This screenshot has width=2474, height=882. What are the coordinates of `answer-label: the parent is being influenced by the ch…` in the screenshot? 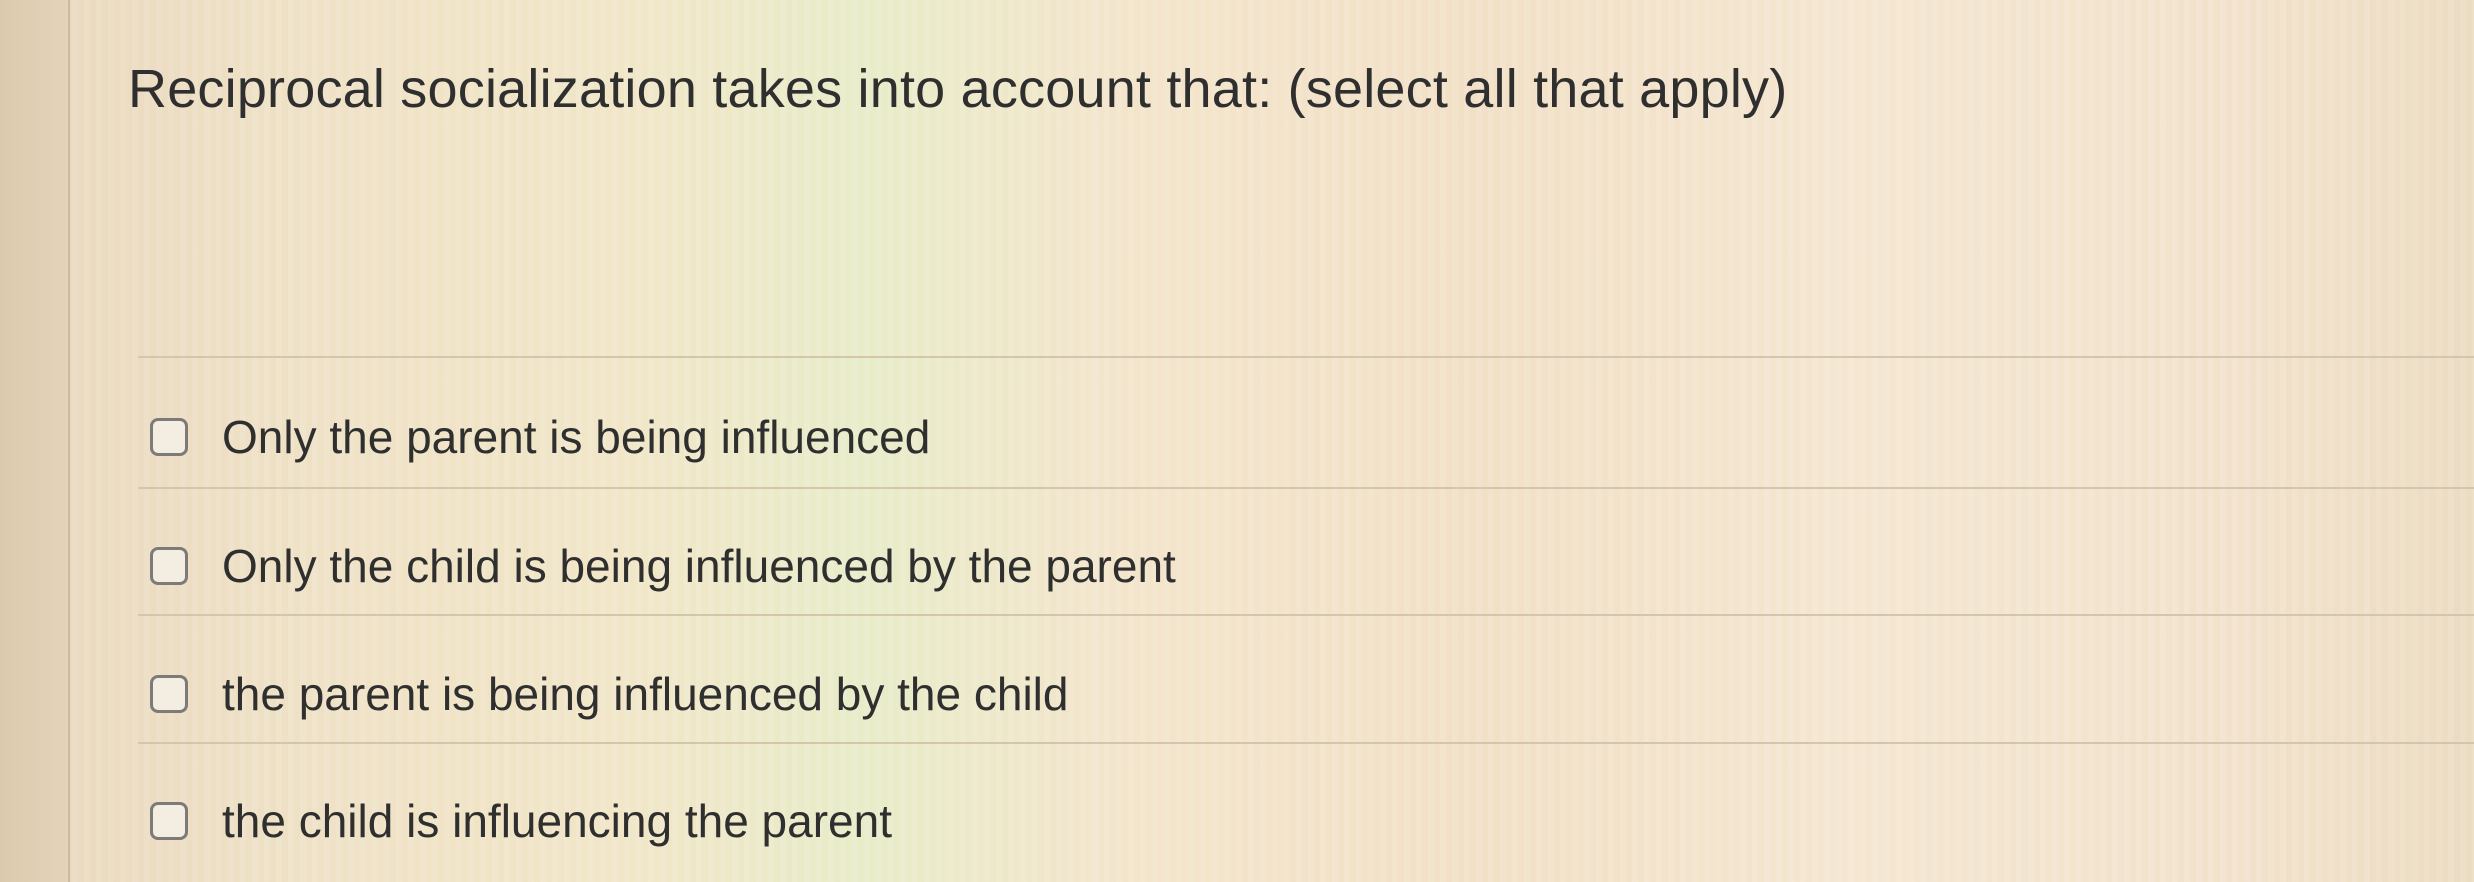 It's located at (645, 694).